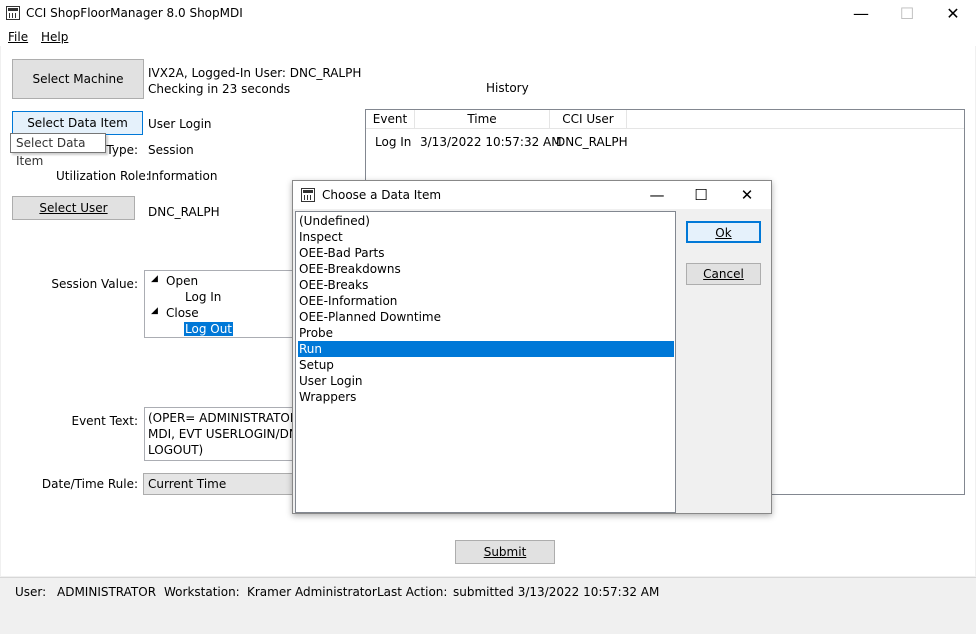 This screenshot has width=976, height=634. Describe the element at coordinates (209, 329) in the screenshot. I see `tree-node-log-out: Log Out` at that location.